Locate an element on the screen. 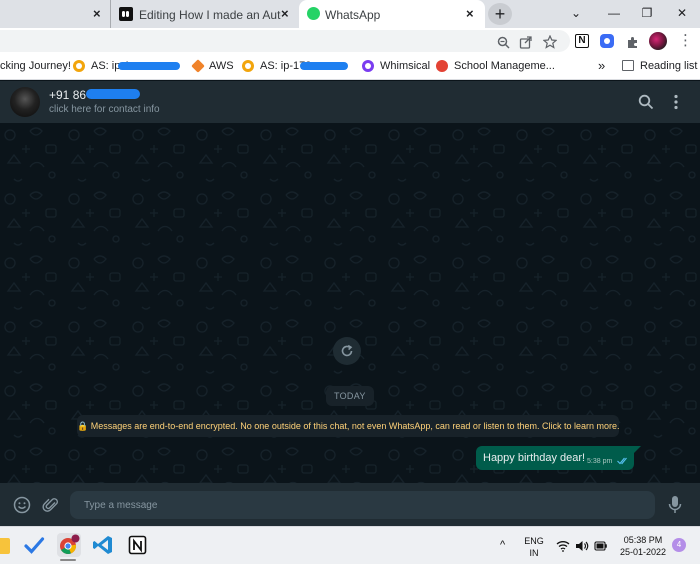 Image resolution: width=700 pixels, height=564 pixels. load-earlier-messages-button is located at coordinates (347, 351).